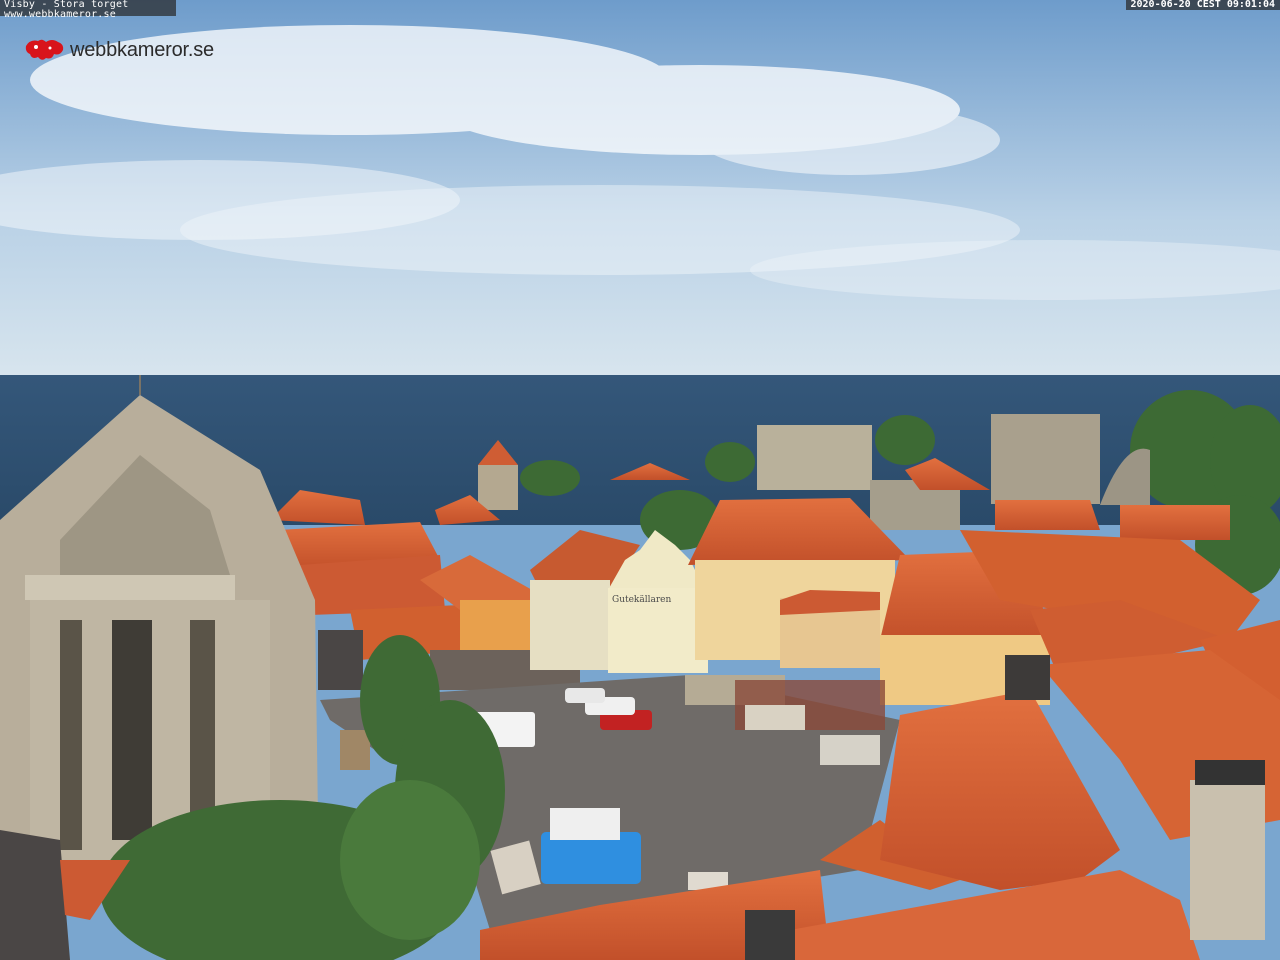 The height and width of the screenshot is (960, 1280). Describe the element at coordinates (641, 600) in the screenshot. I see `building-sign: Gutekällaren` at that location.